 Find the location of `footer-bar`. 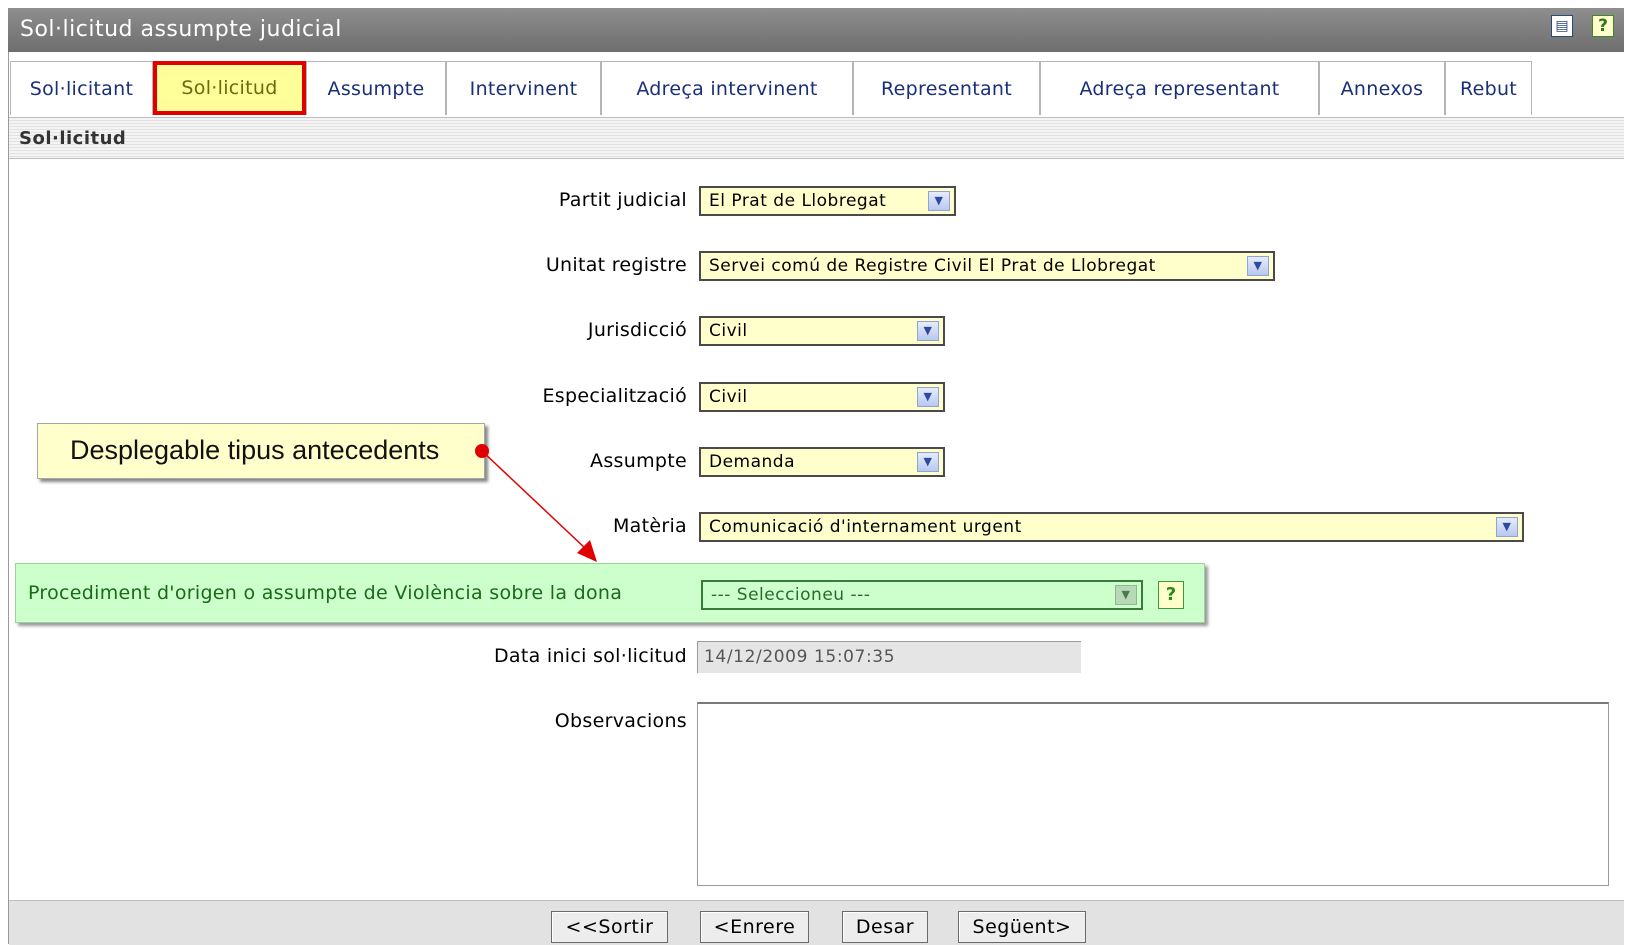

footer-bar is located at coordinates (816, 922).